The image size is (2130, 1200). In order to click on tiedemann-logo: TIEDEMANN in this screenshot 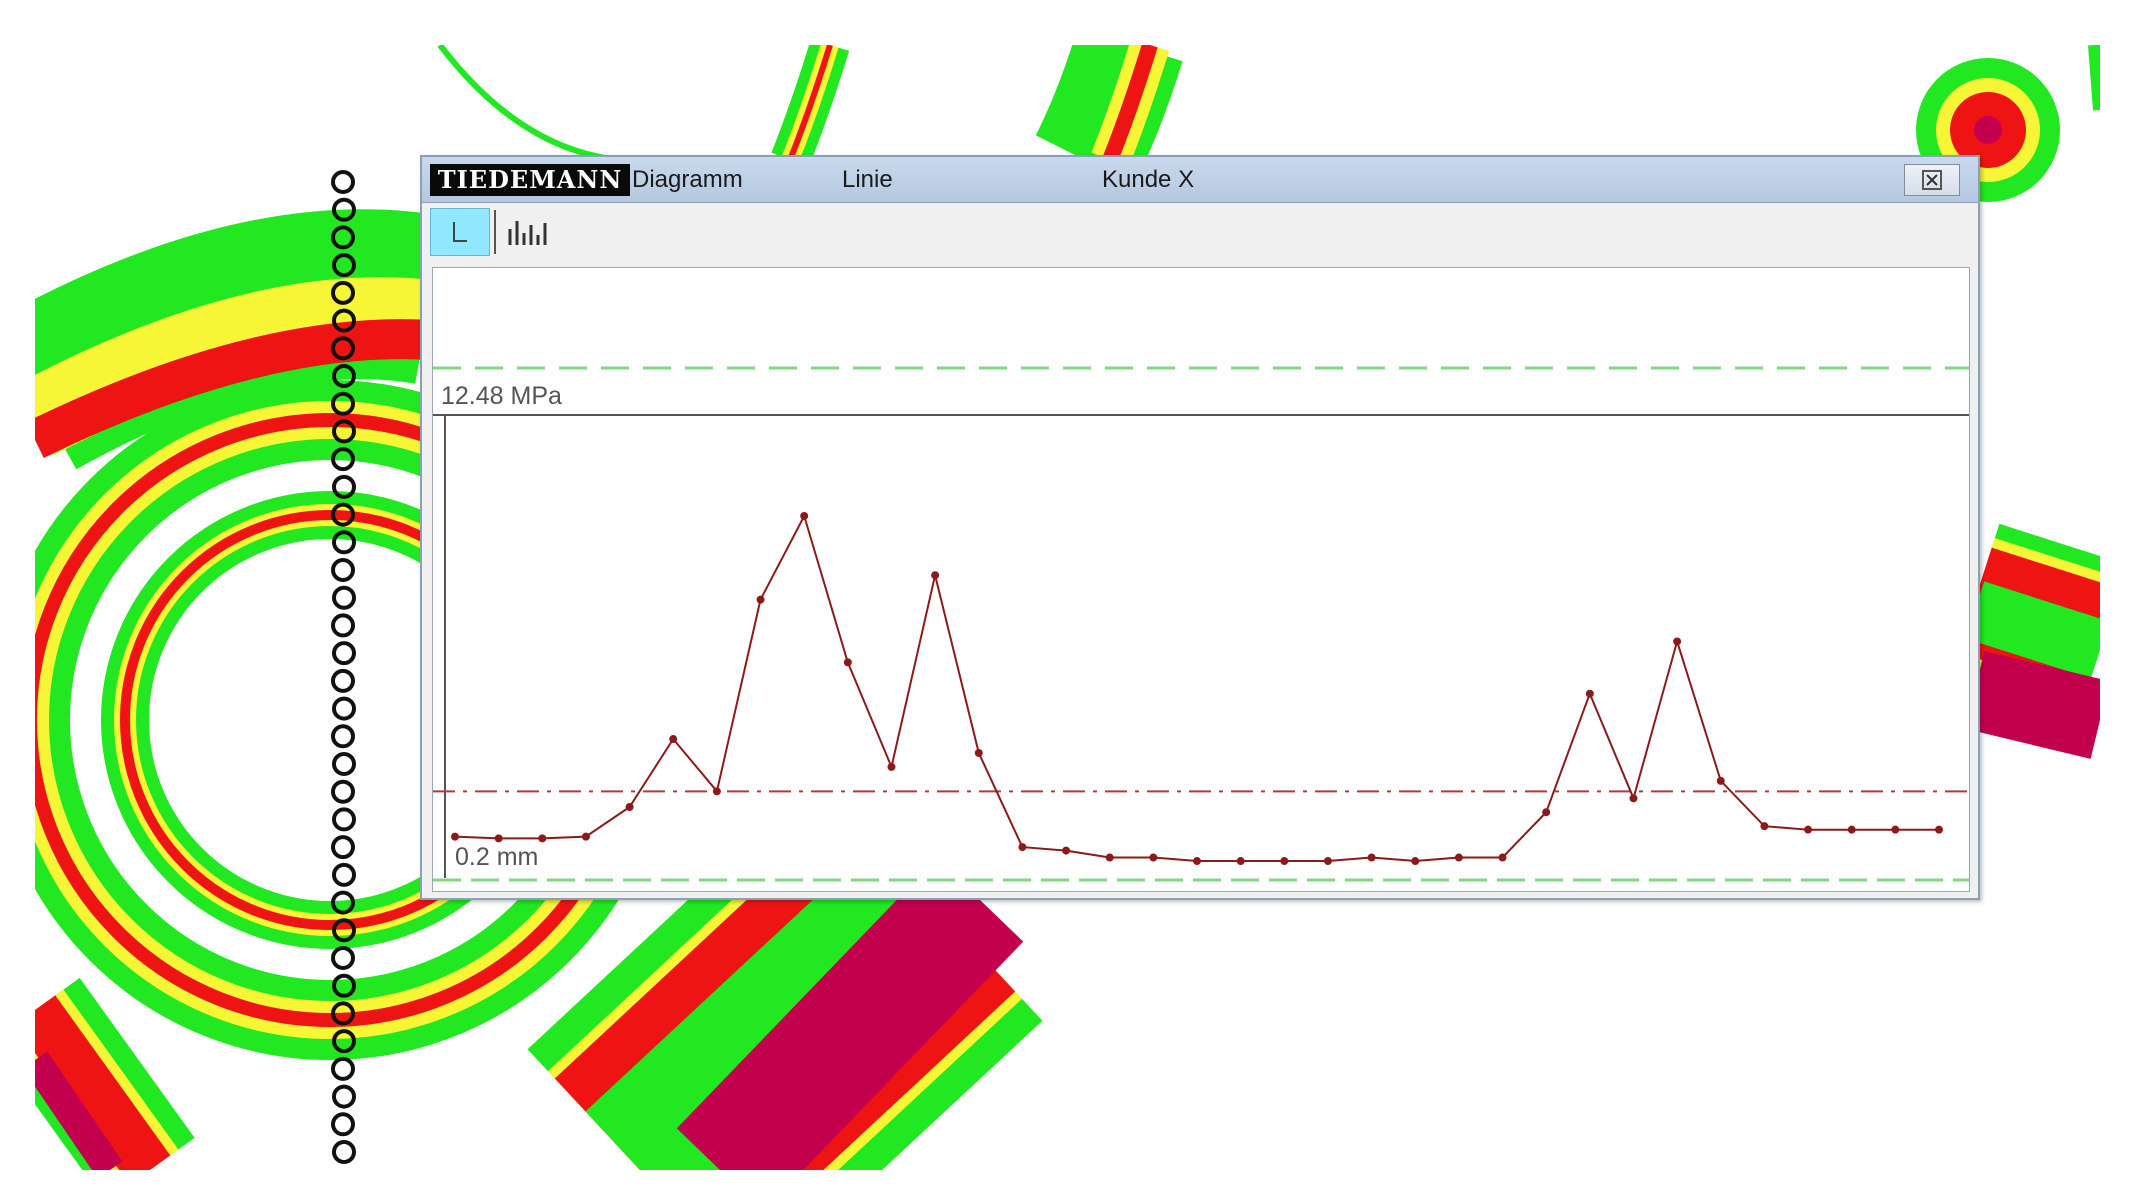, I will do `click(530, 180)`.